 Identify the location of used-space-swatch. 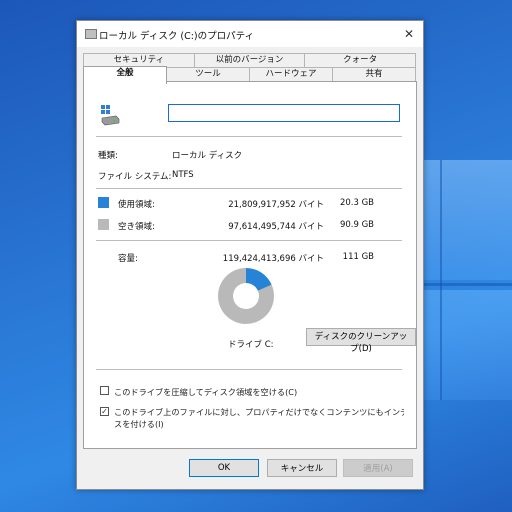
(103, 202).